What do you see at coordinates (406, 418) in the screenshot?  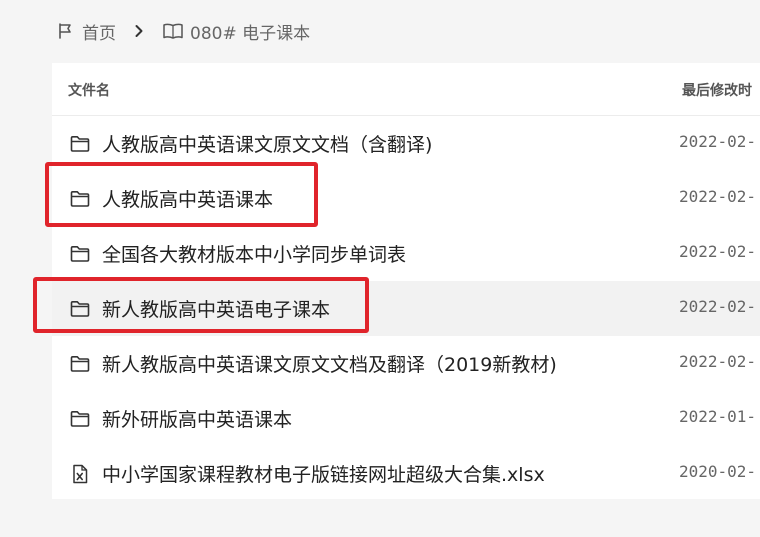 I see `file-row: 新外研版高中英语课本 2022-01-` at bounding box center [406, 418].